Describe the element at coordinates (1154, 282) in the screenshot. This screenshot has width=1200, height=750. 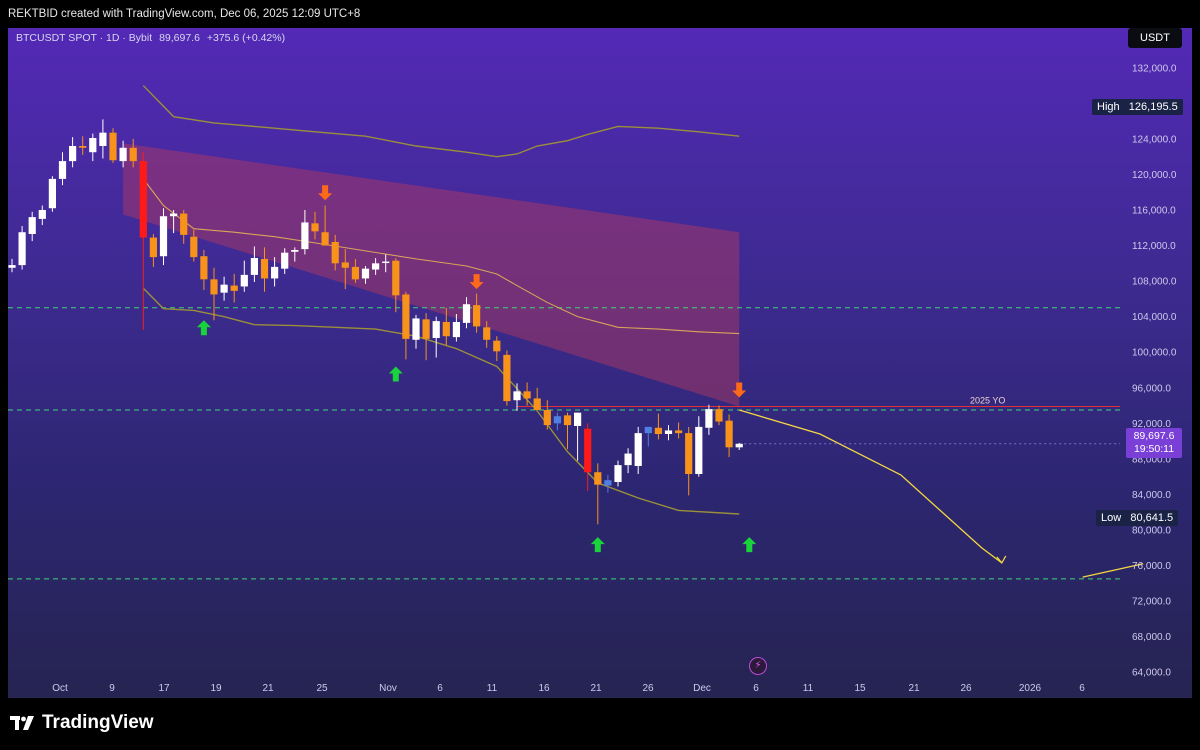
I see `y-tick-label: 108,000.0` at that location.